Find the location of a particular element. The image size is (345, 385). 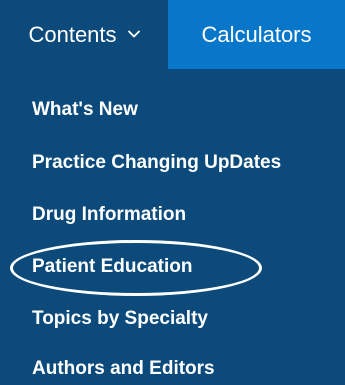

menu-item-patient-education: Patient Education is located at coordinates (112, 266).